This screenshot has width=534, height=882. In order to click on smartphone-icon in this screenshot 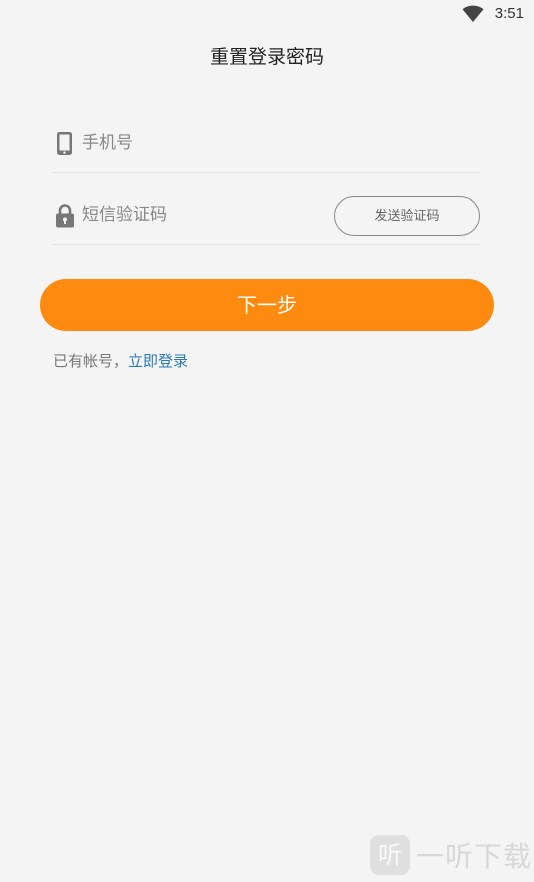, I will do `click(64, 143)`.